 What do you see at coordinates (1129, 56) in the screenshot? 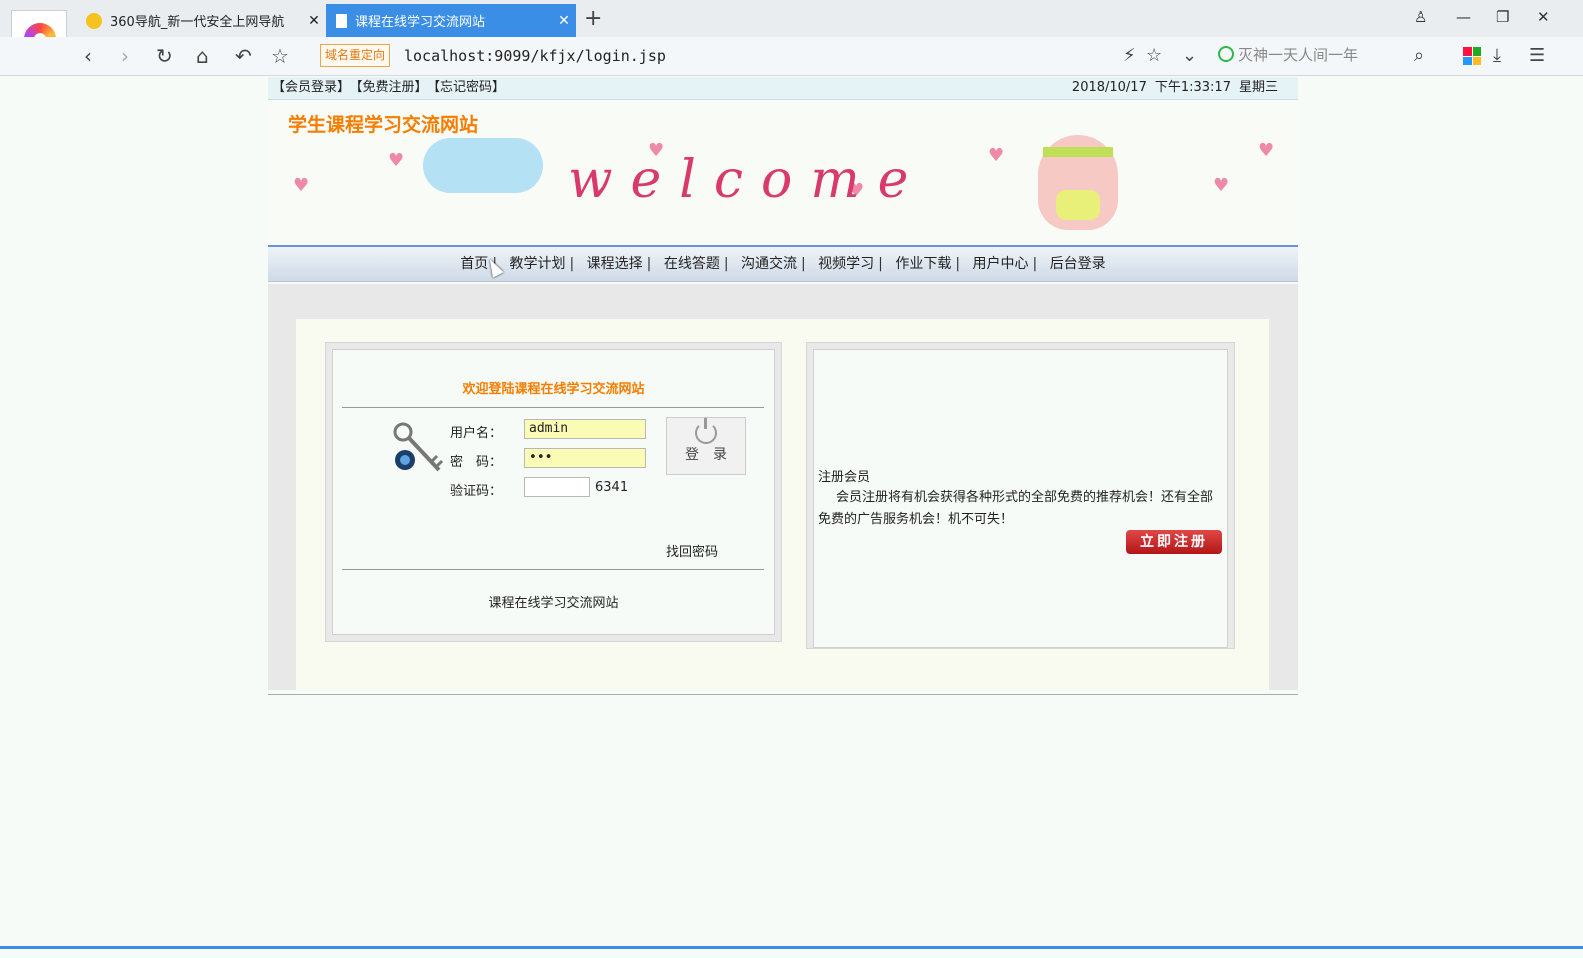
I see `lightning-icon: ⚡` at bounding box center [1129, 56].